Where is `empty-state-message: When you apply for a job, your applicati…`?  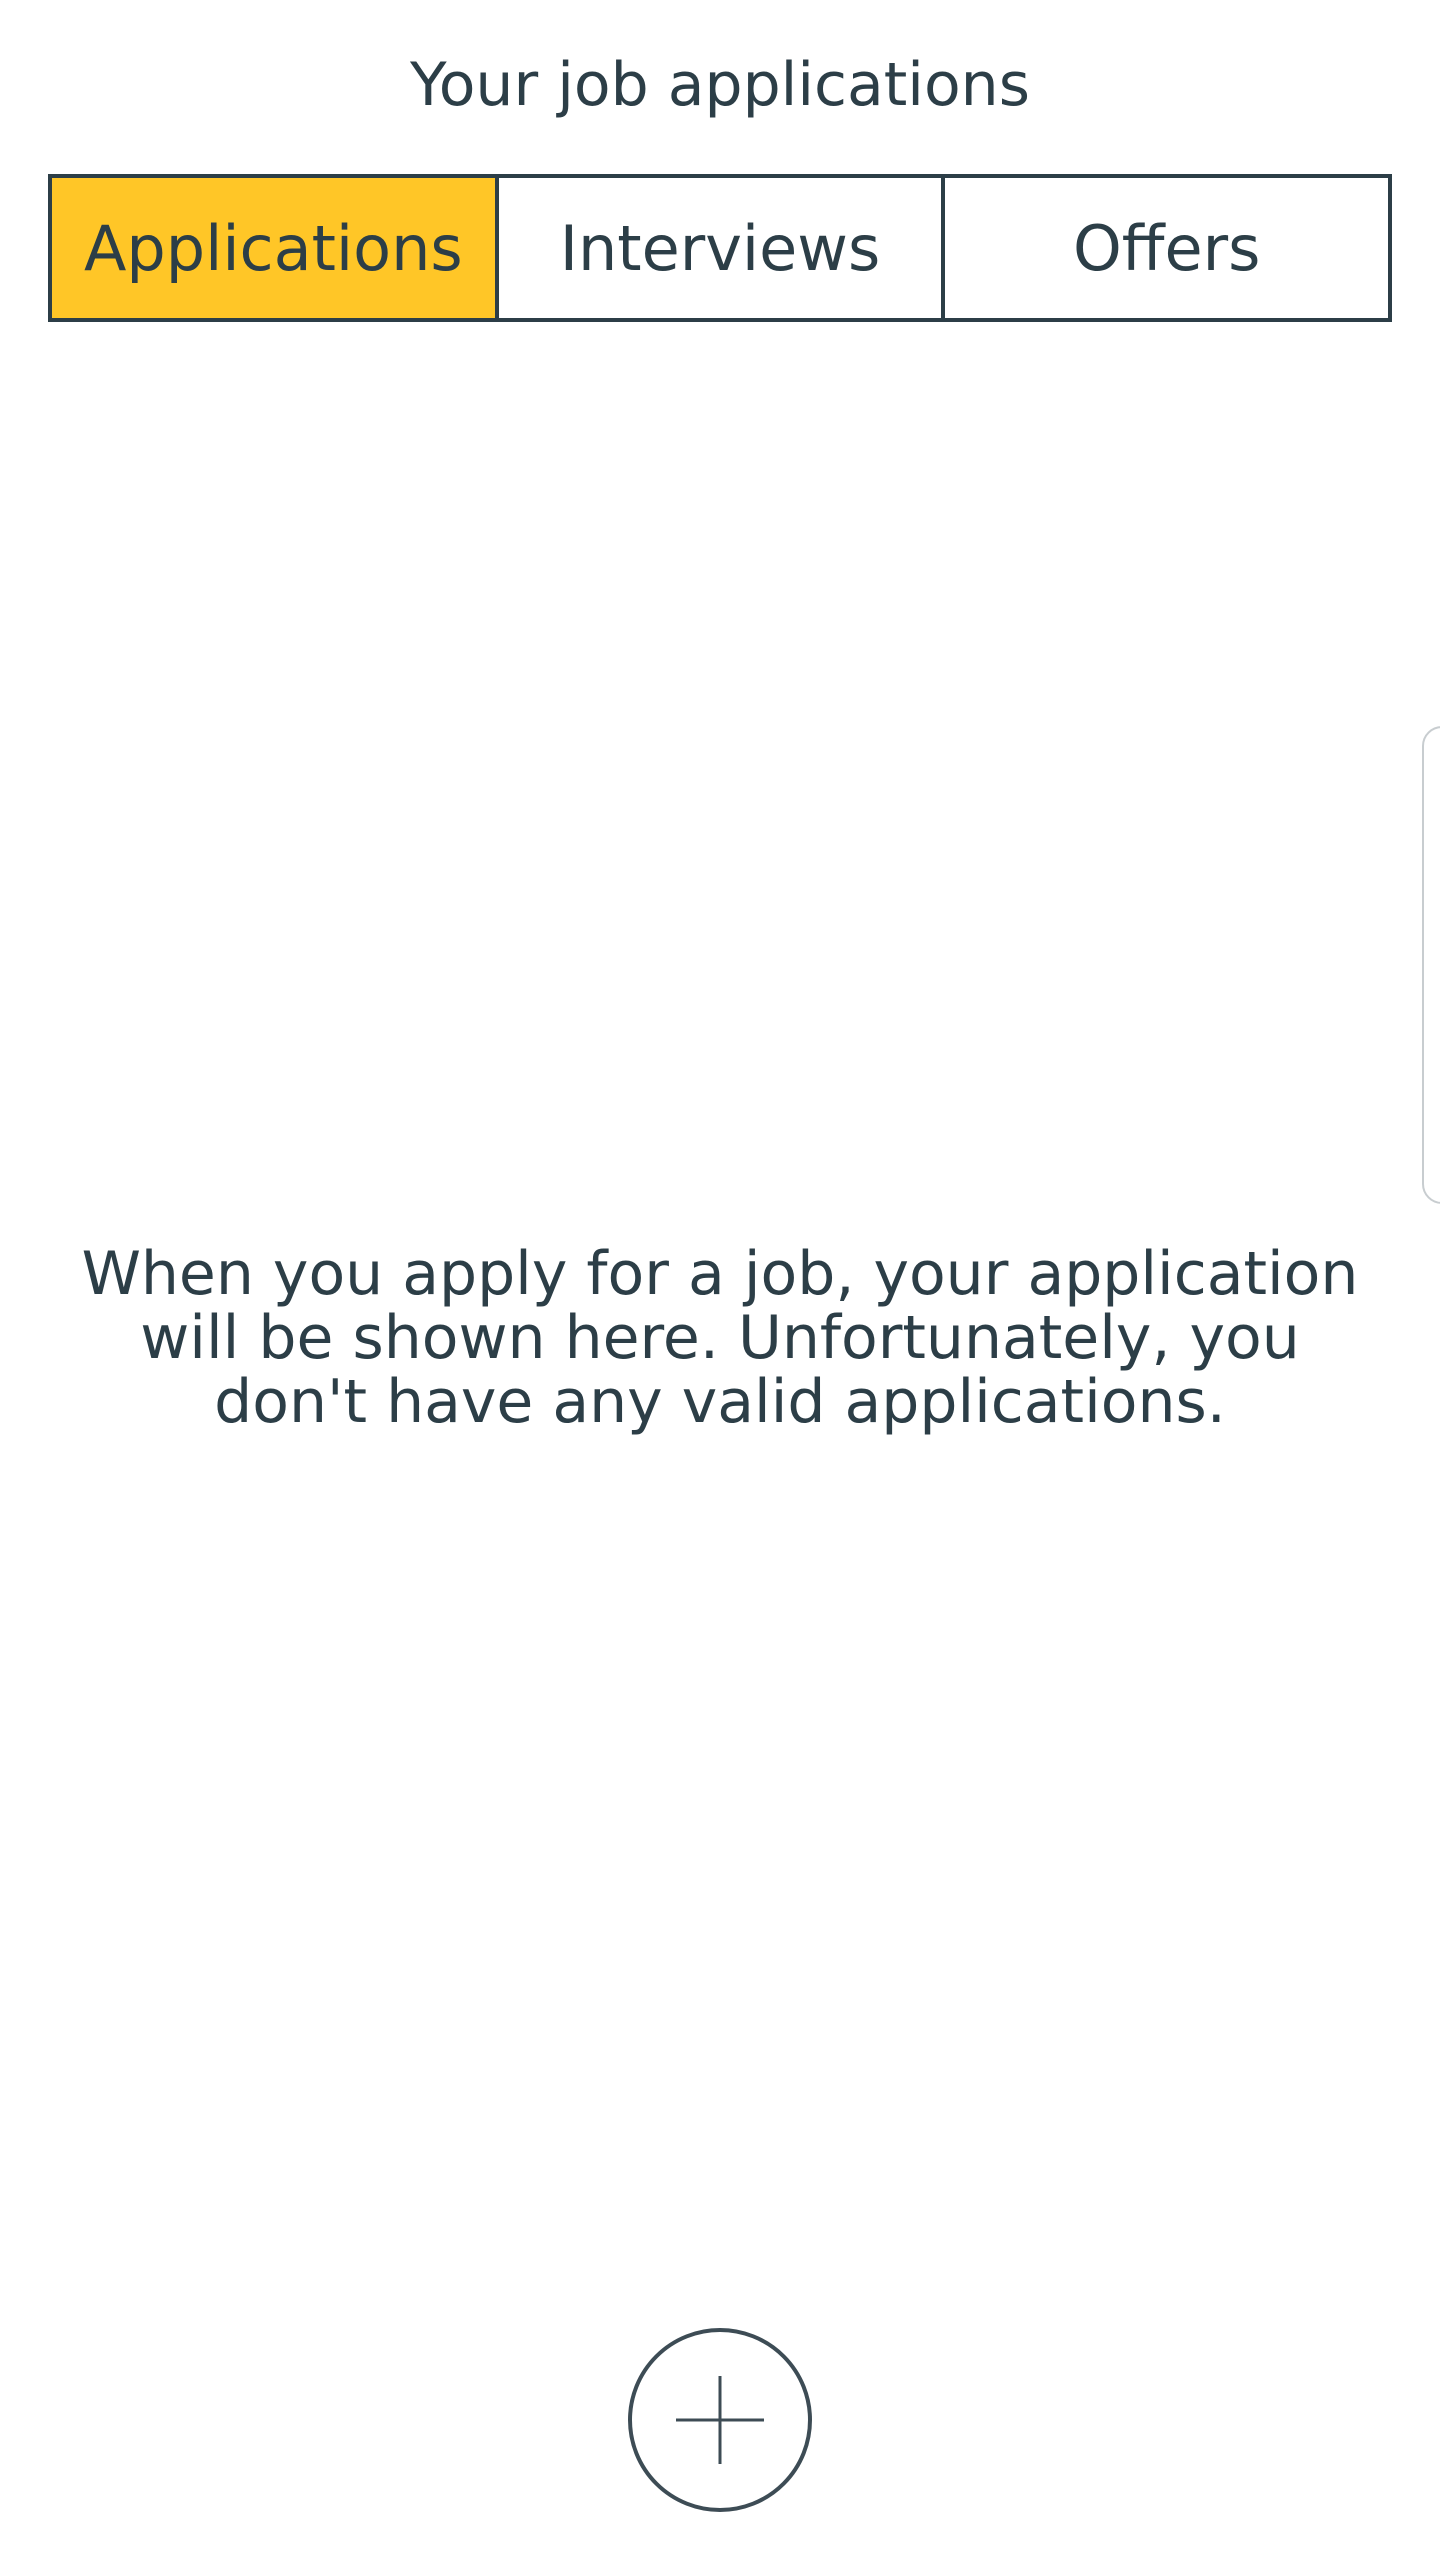 empty-state-message: When you apply for a job, your applicati… is located at coordinates (720, 1338).